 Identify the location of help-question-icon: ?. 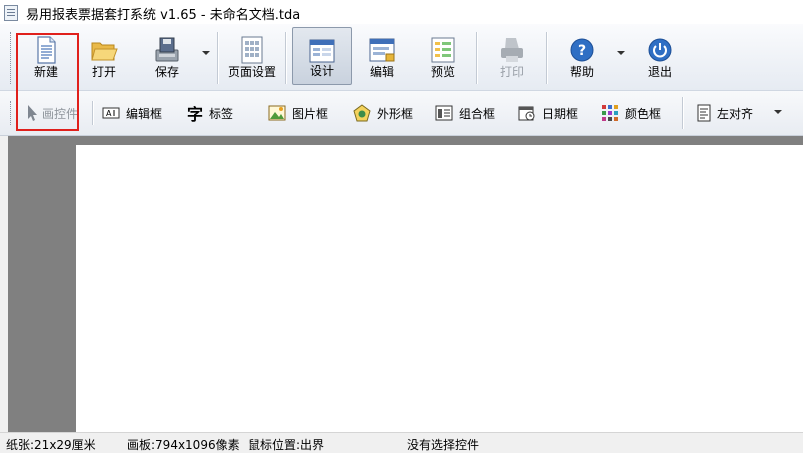
(582, 50).